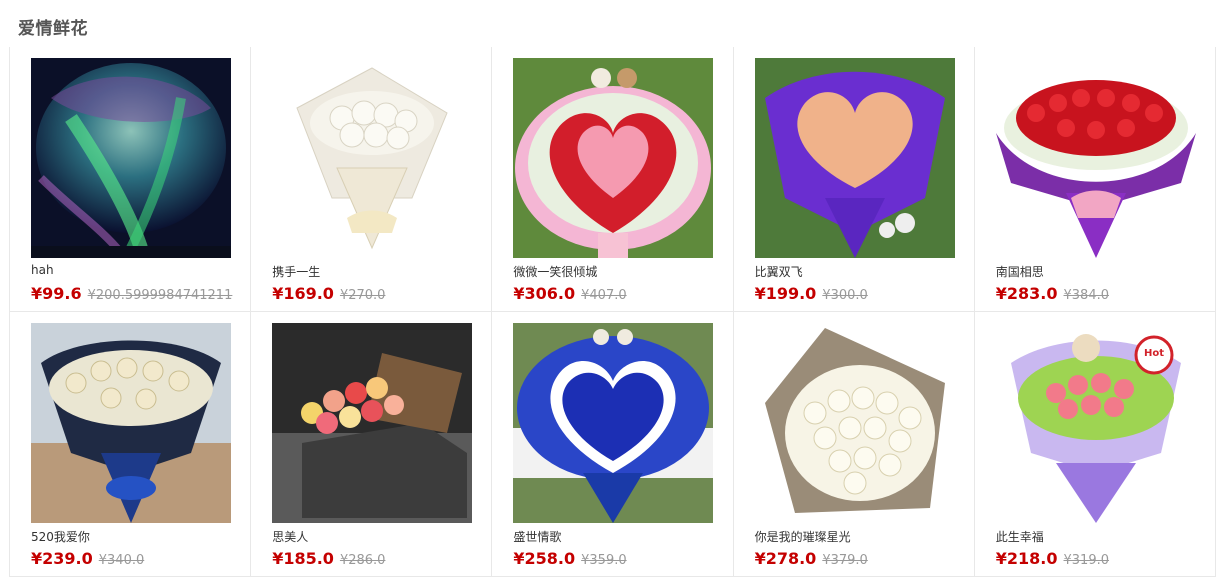  Describe the element at coordinates (845, 295) in the screenshot. I see `product-old-price: ¥300.0` at that location.